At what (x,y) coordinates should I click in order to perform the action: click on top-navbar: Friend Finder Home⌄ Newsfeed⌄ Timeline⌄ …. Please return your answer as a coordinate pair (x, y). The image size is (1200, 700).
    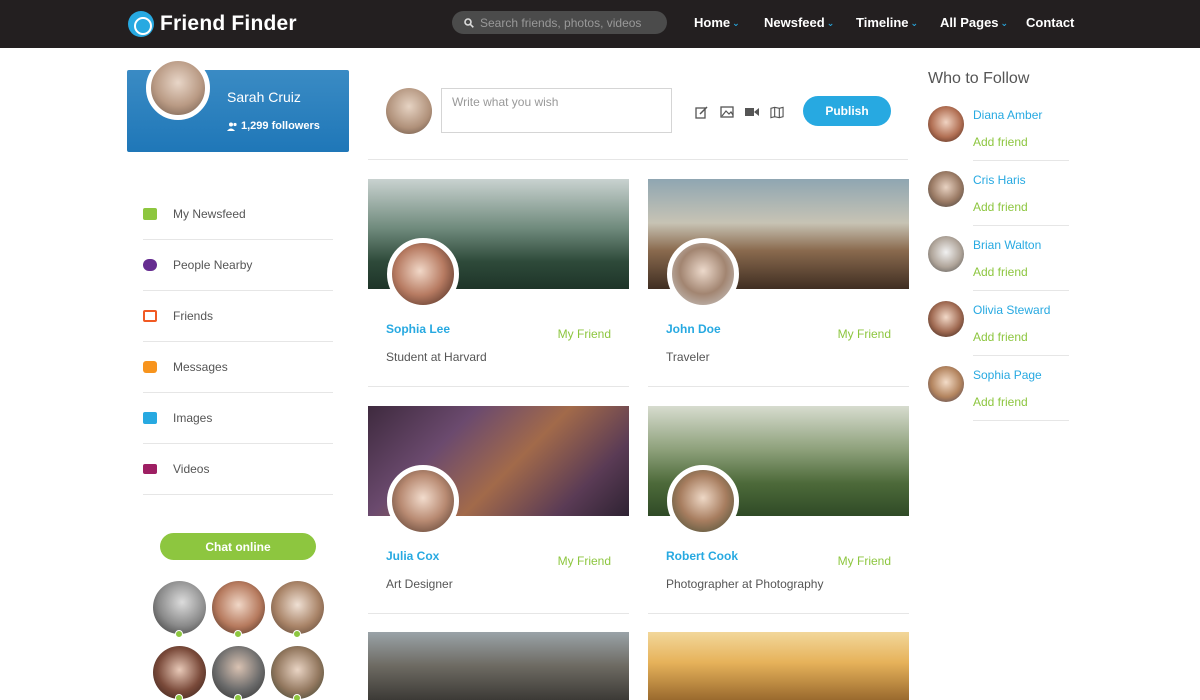
    Looking at the image, I should click on (600, 24).